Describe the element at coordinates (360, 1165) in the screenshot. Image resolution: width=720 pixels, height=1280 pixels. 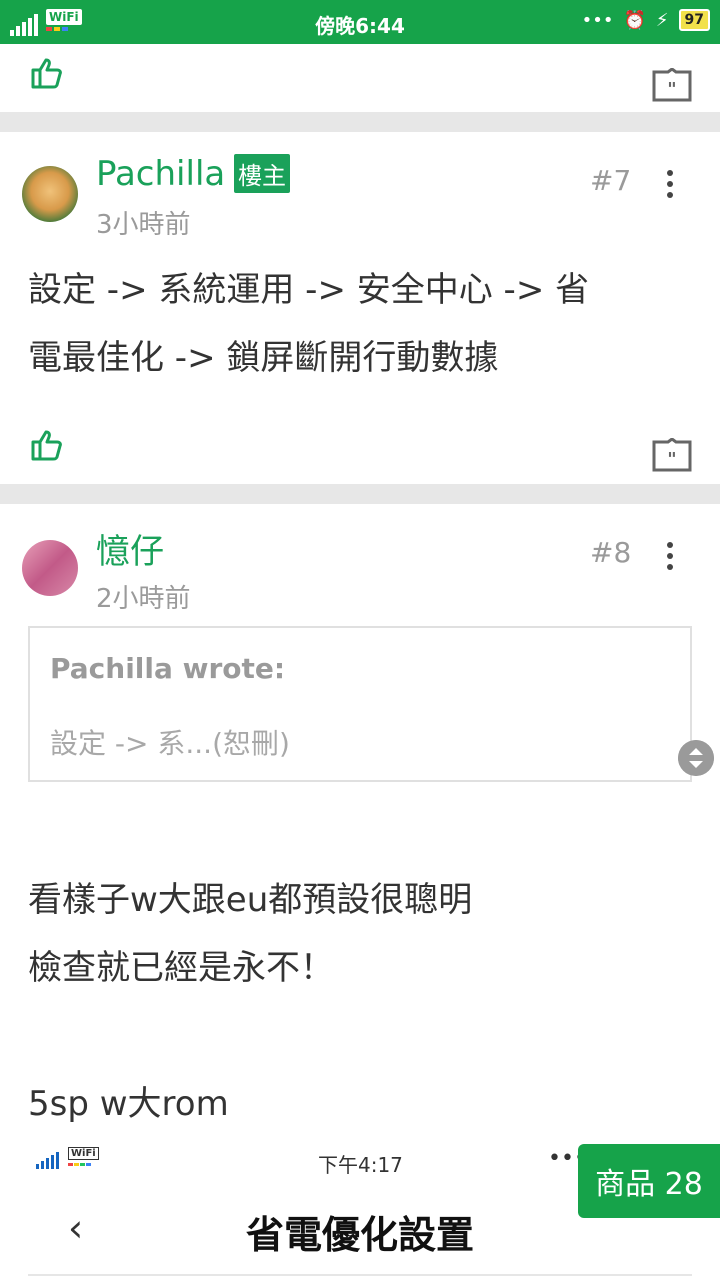
I see `embedded-time: 下午4:17` at that location.